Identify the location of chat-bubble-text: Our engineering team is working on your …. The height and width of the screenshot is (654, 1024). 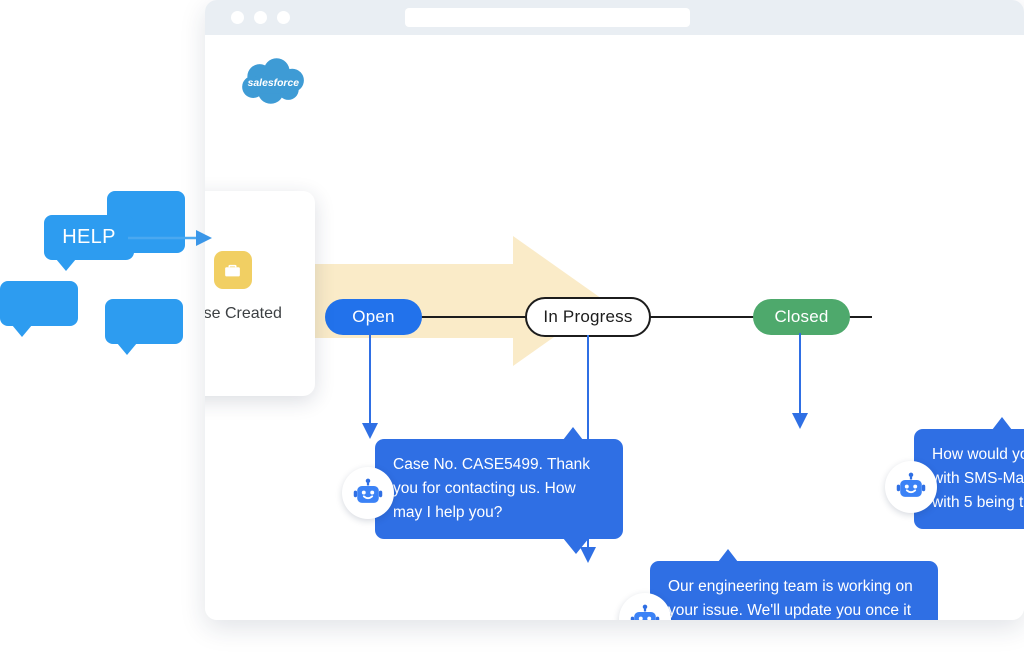
(790, 599).